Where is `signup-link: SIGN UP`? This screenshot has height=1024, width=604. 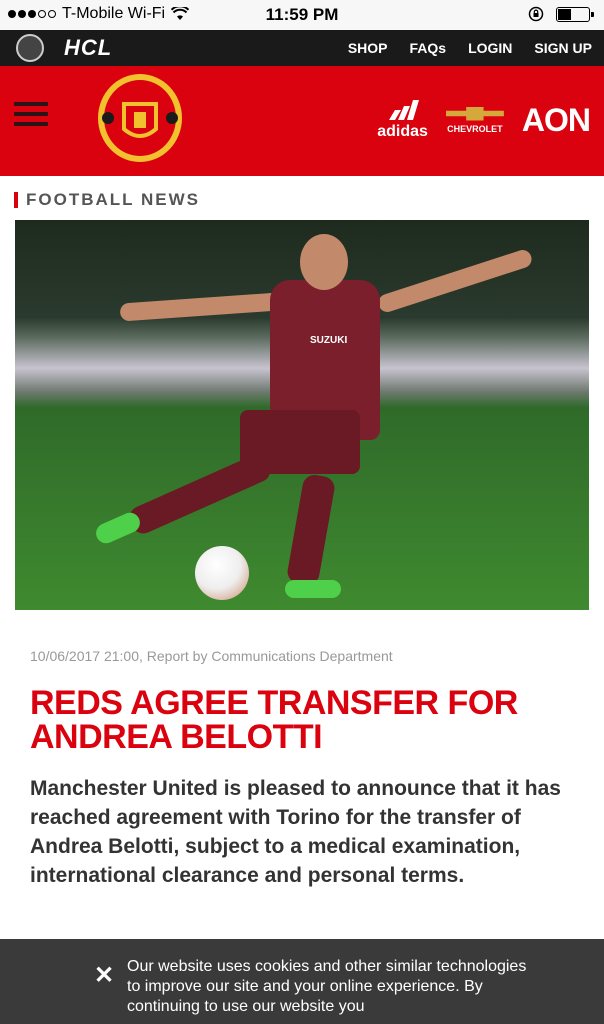 signup-link: SIGN UP is located at coordinates (563, 48).